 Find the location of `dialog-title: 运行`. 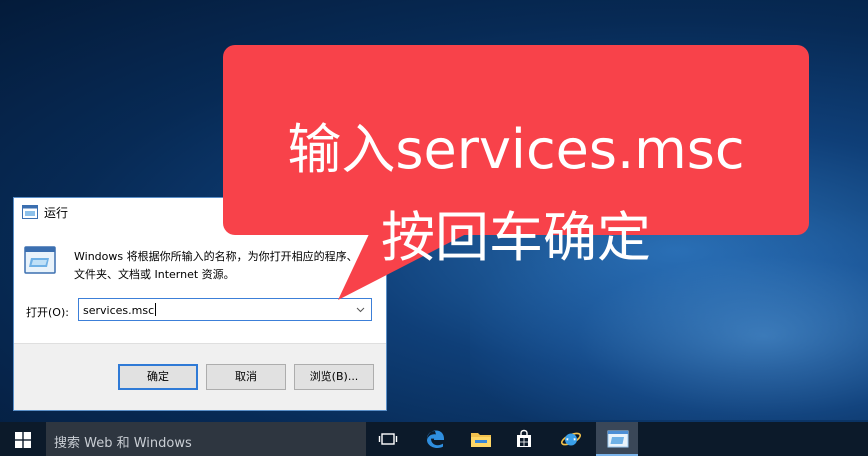

dialog-title: 运行 is located at coordinates (56, 213).